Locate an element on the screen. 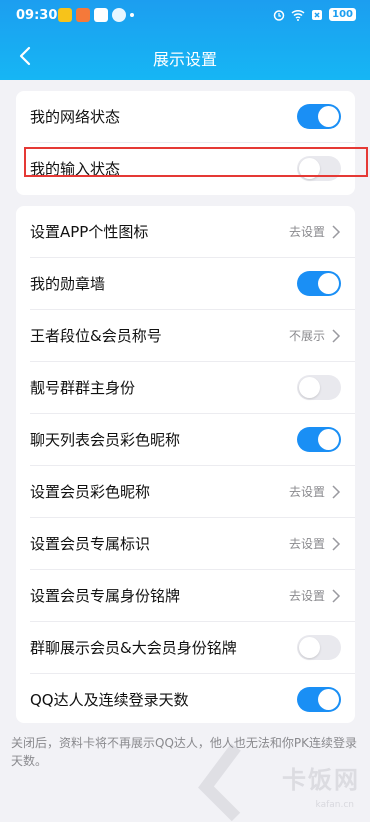 This screenshot has height=822, width=370. no-sim-icon is located at coordinates (317, 14).